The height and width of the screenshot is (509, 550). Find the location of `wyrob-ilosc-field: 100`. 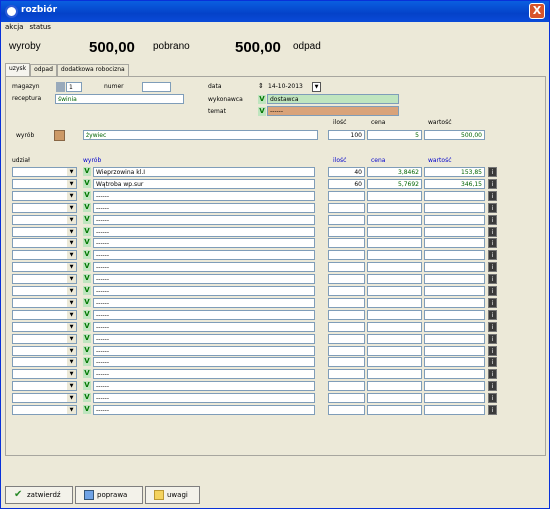

wyrob-ilosc-field: 100 is located at coordinates (346, 135).